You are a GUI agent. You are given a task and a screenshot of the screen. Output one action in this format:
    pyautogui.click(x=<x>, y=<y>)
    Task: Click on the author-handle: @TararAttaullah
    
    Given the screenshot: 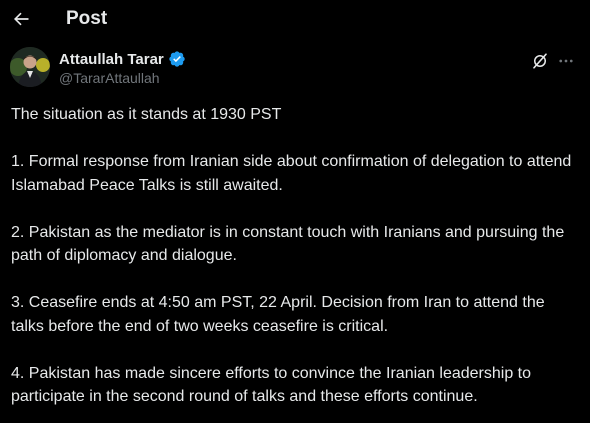 What is the action you would take?
    pyautogui.click(x=109, y=78)
    